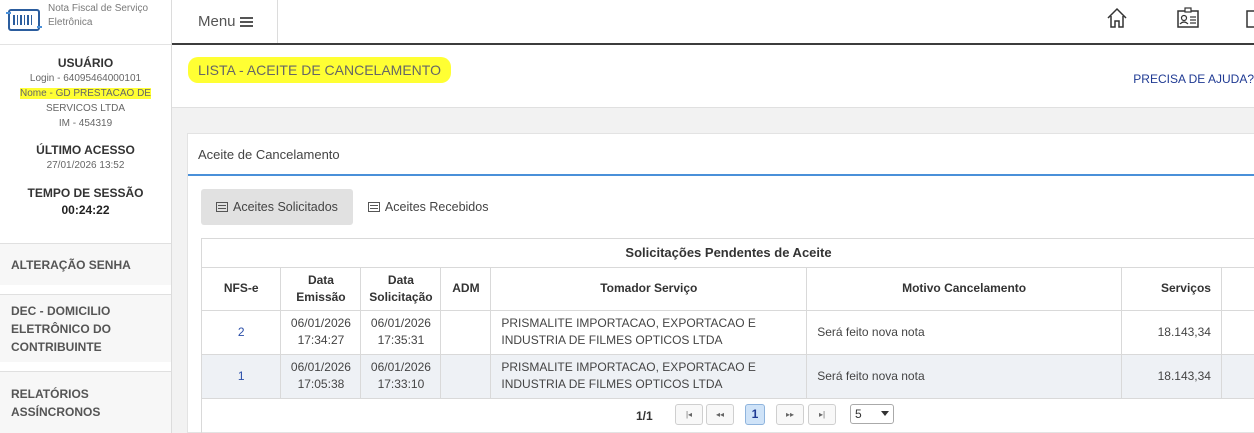 The width and height of the screenshot is (1254, 433). I want to click on user-name-line2: SERVICOS LTDA, so click(85, 108).